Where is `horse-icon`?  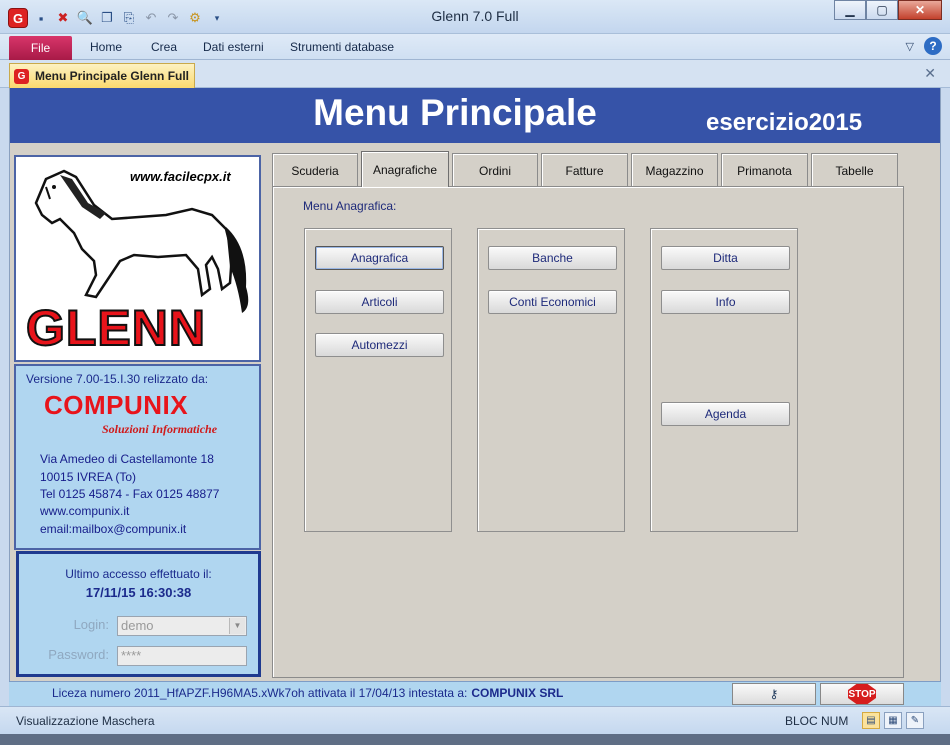 horse-icon is located at coordinates (141, 241).